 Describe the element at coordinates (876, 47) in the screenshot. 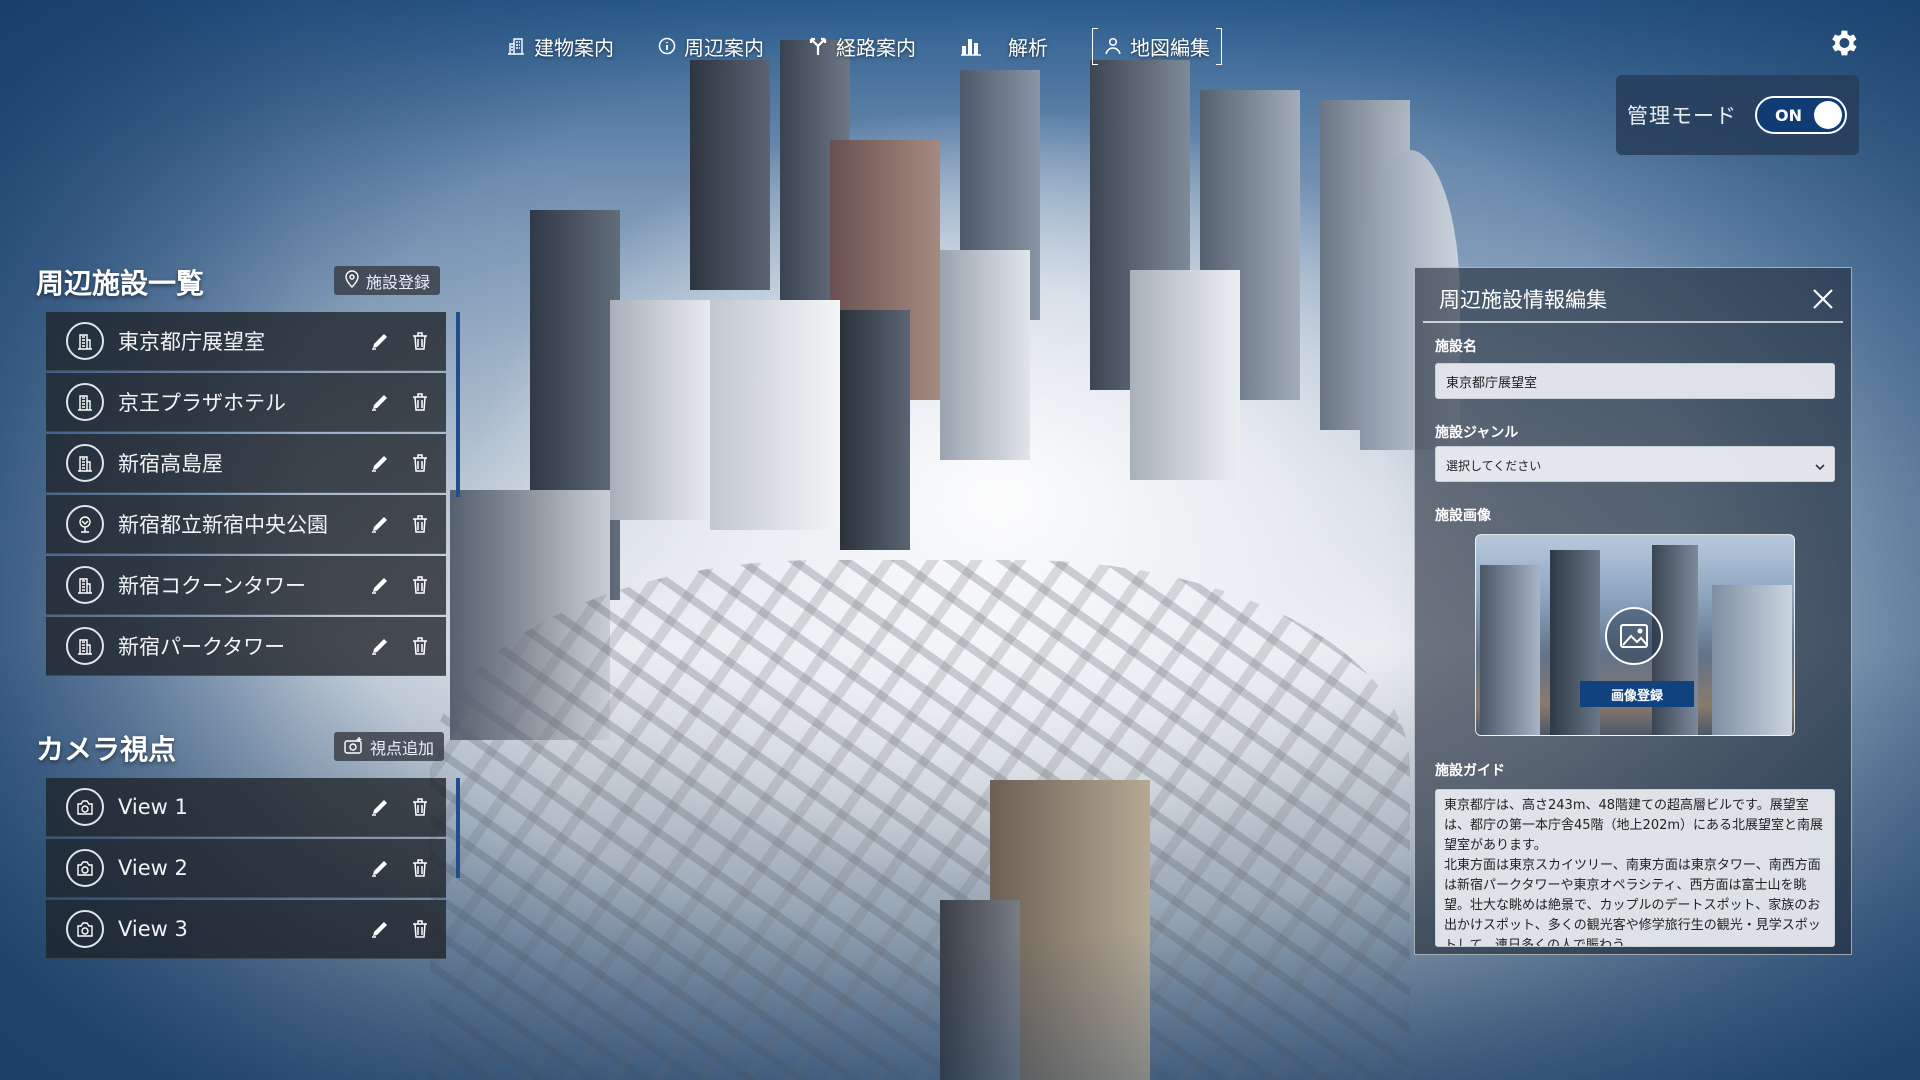

I see `nav-label: 経路案内` at that location.